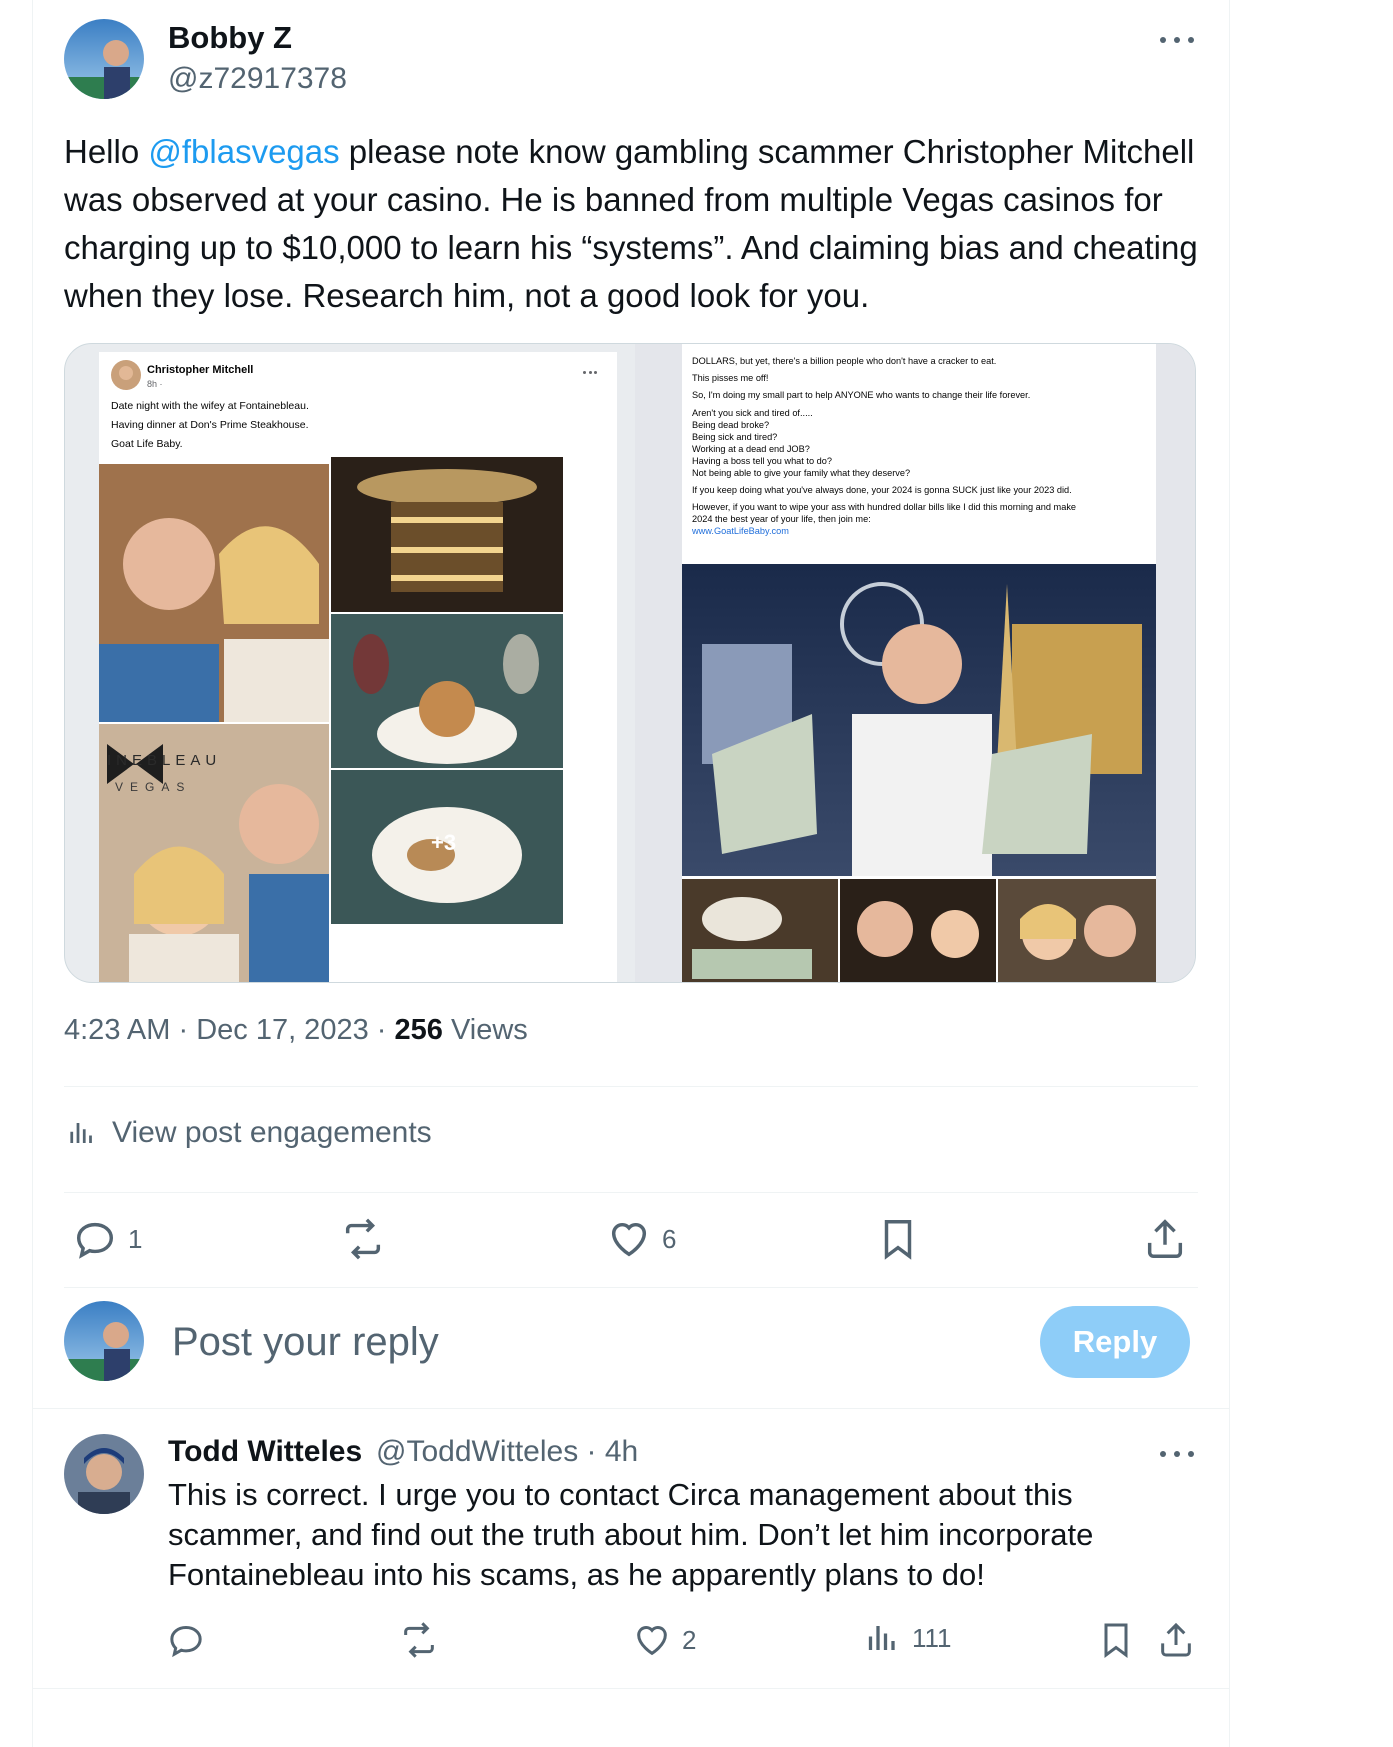 The height and width of the screenshot is (1747, 1393). Describe the element at coordinates (230, 38) in the screenshot. I see `author-name: Bobby Z` at that location.